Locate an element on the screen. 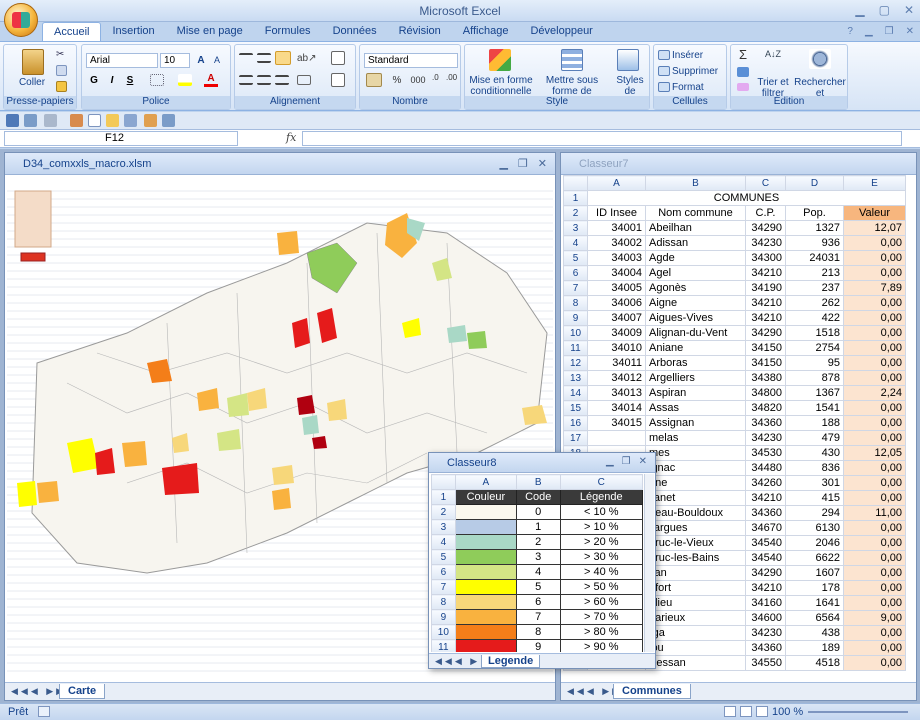 This screenshot has width=920, height=720. legend-label: > 40 % is located at coordinates (601, 572).